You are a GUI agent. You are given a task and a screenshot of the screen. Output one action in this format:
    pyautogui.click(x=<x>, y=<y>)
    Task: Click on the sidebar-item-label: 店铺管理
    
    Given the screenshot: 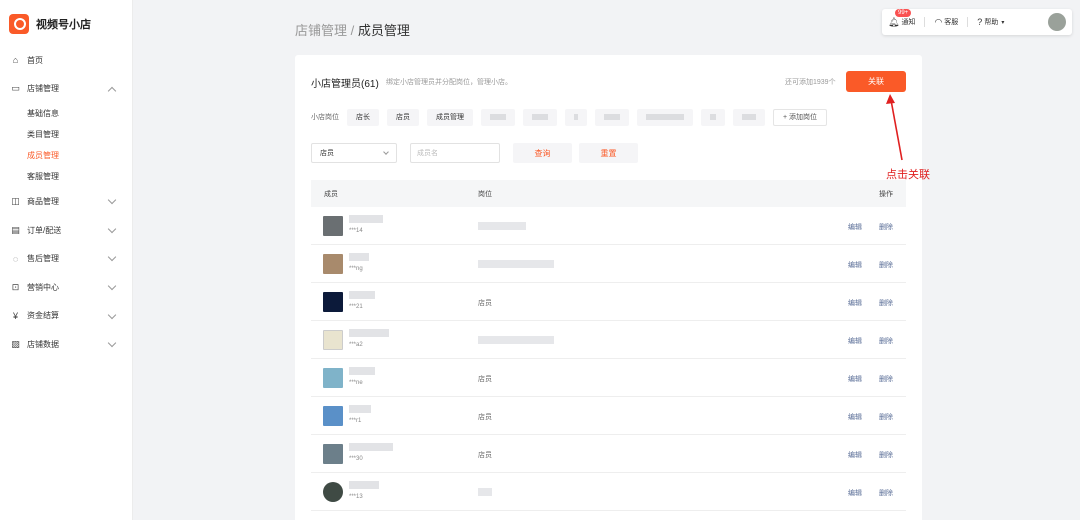 What is the action you would take?
    pyautogui.click(x=43, y=89)
    